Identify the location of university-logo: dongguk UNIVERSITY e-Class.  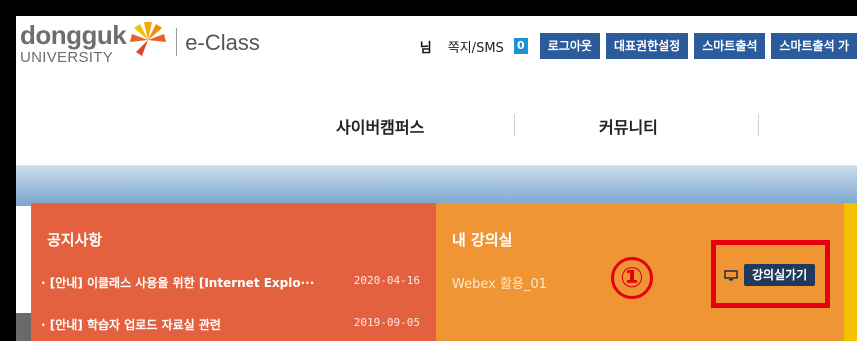
(140, 43).